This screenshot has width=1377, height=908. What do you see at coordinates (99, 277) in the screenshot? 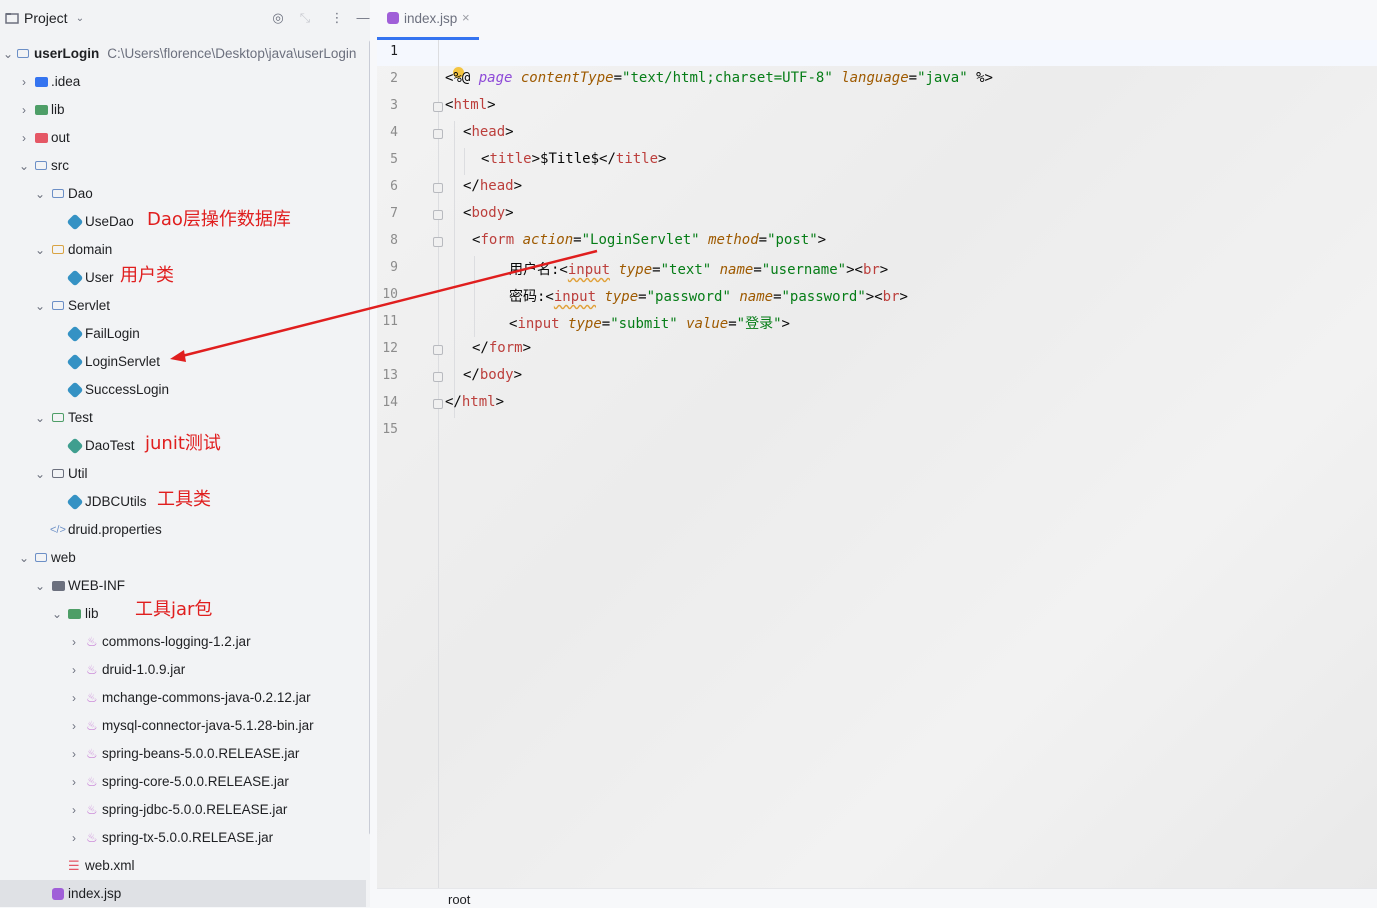
I see `tree-node-label: User` at bounding box center [99, 277].